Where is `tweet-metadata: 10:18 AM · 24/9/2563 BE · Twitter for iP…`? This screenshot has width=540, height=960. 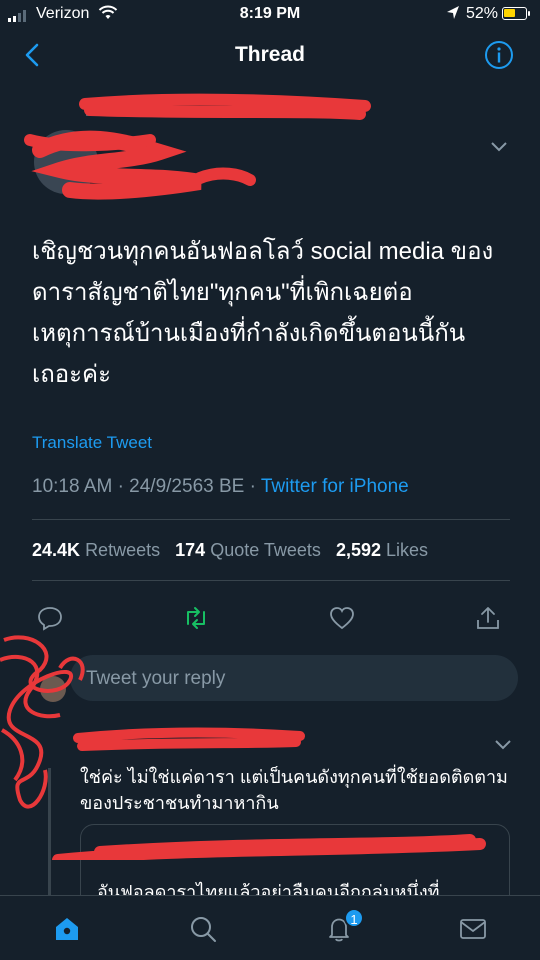
tweet-metadata: 10:18 AM · 24/9/2563 BE · Twitter for iP… is located at coordinates (220, 487).